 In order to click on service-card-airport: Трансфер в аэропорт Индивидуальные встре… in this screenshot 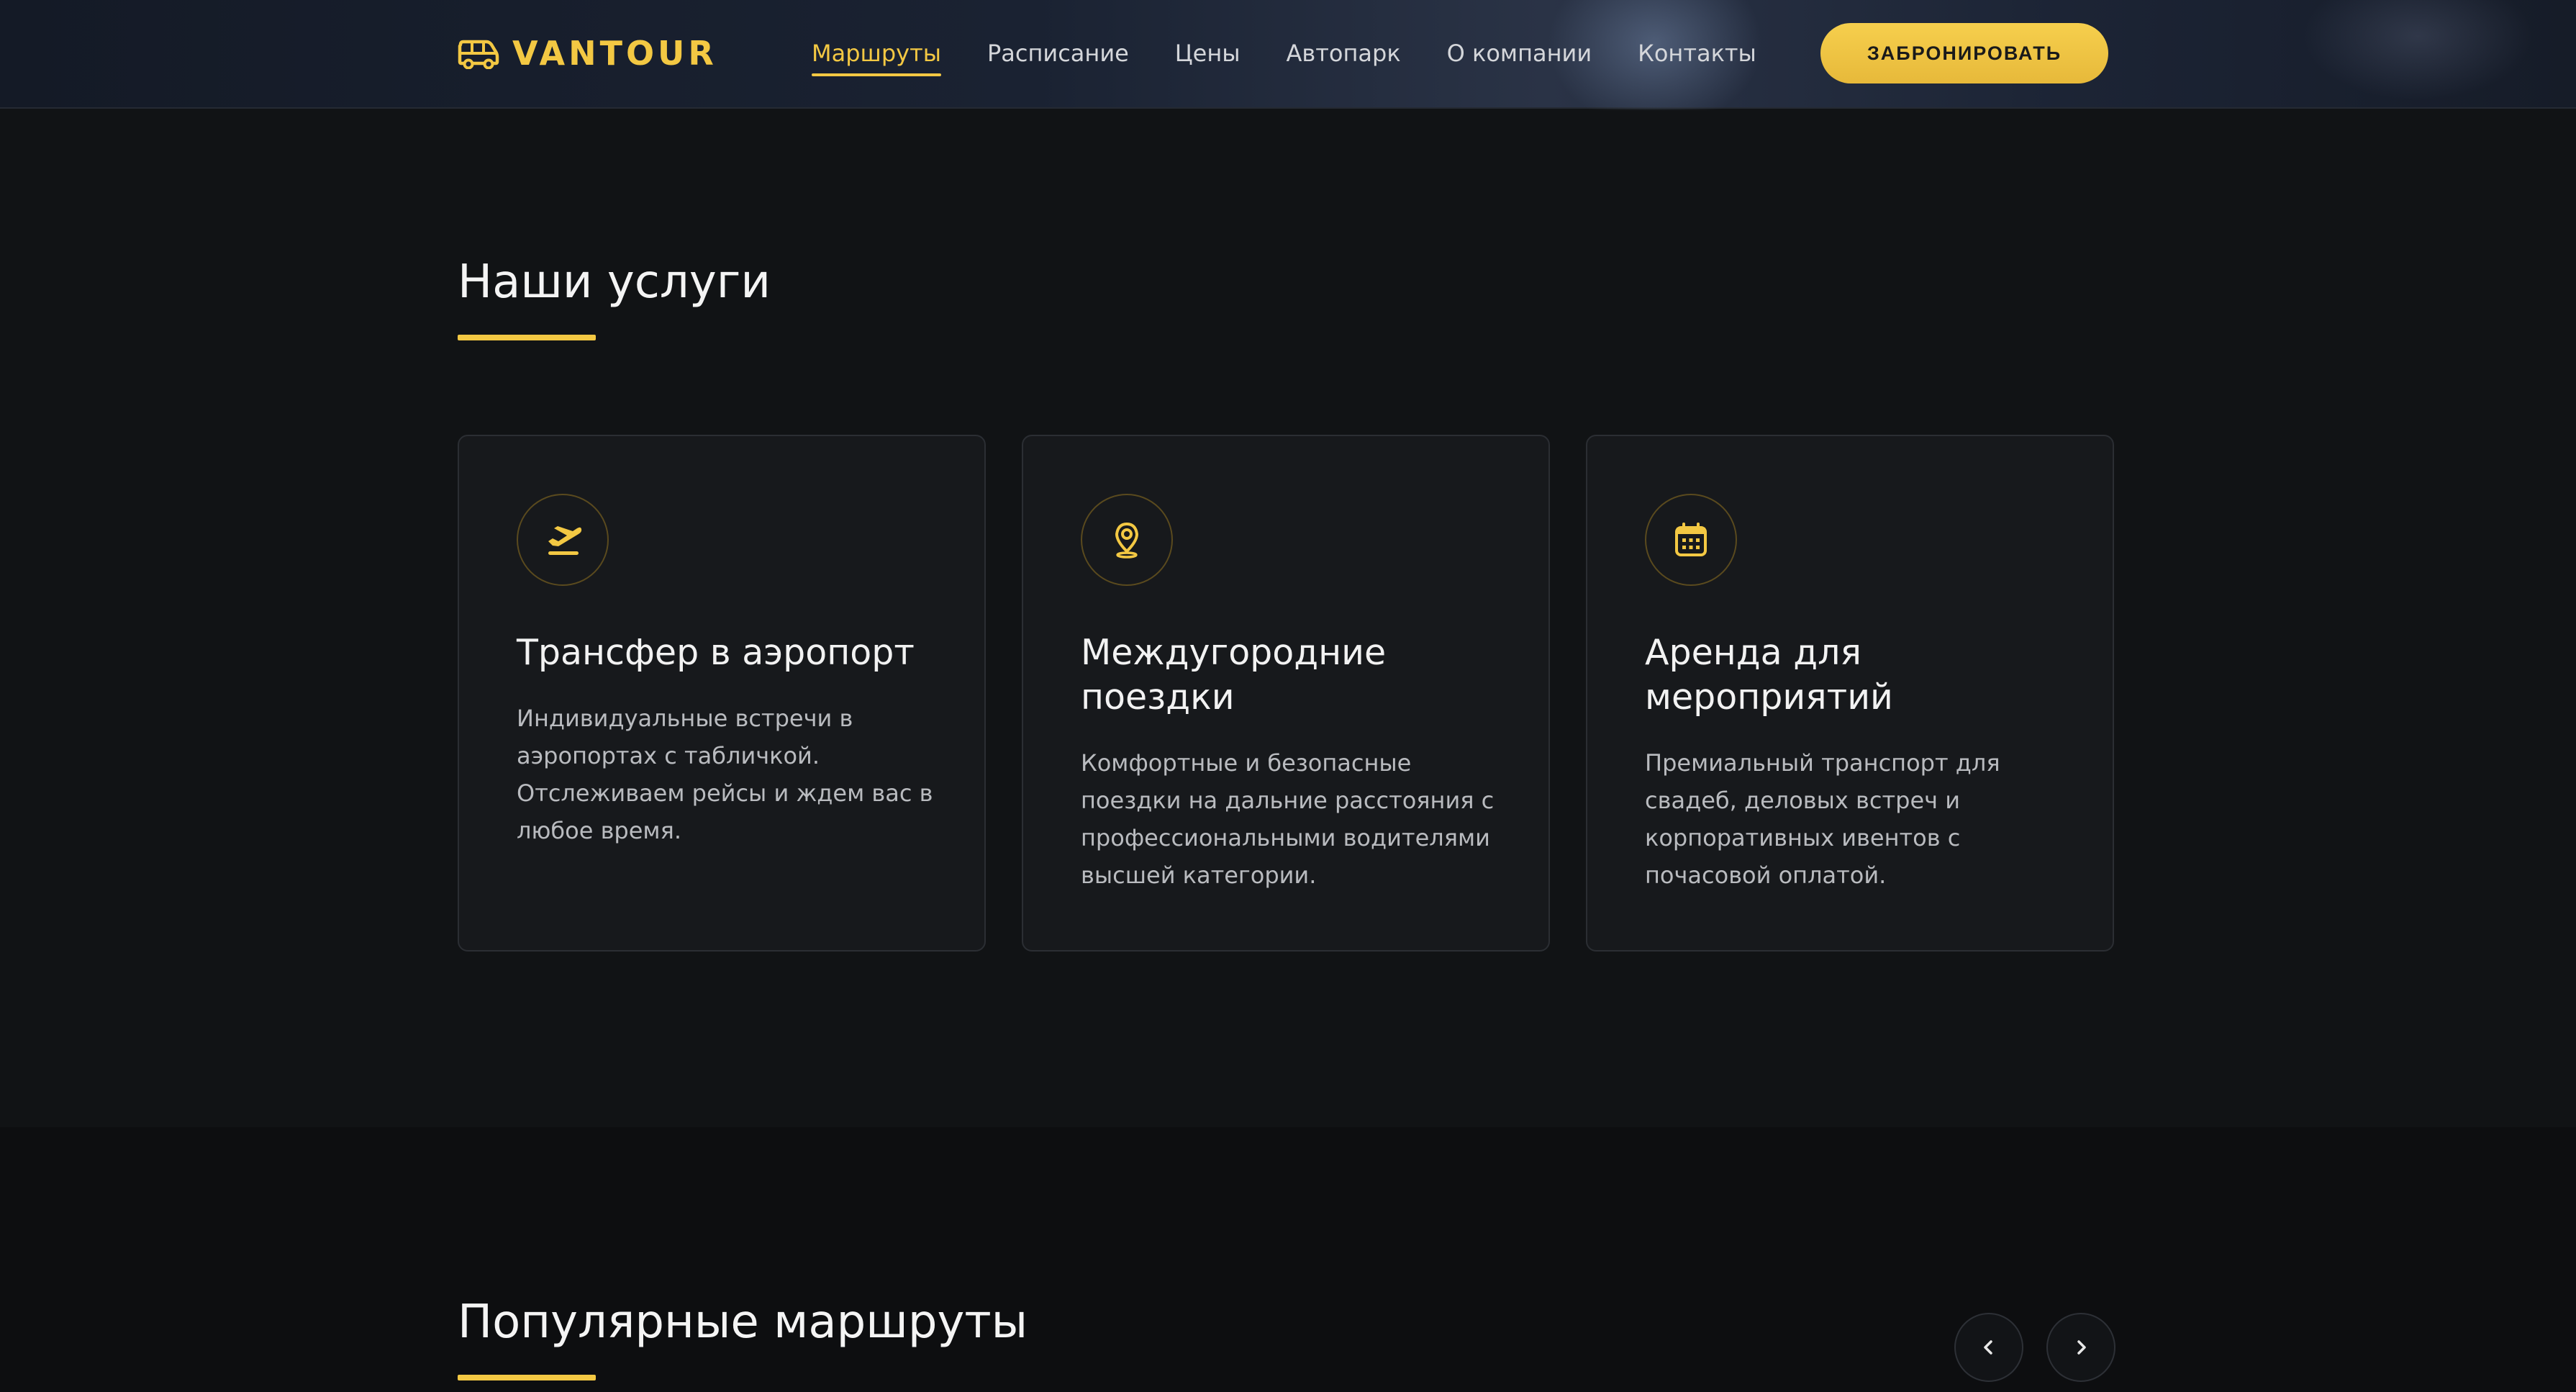, I will do `click(722, 693)`.